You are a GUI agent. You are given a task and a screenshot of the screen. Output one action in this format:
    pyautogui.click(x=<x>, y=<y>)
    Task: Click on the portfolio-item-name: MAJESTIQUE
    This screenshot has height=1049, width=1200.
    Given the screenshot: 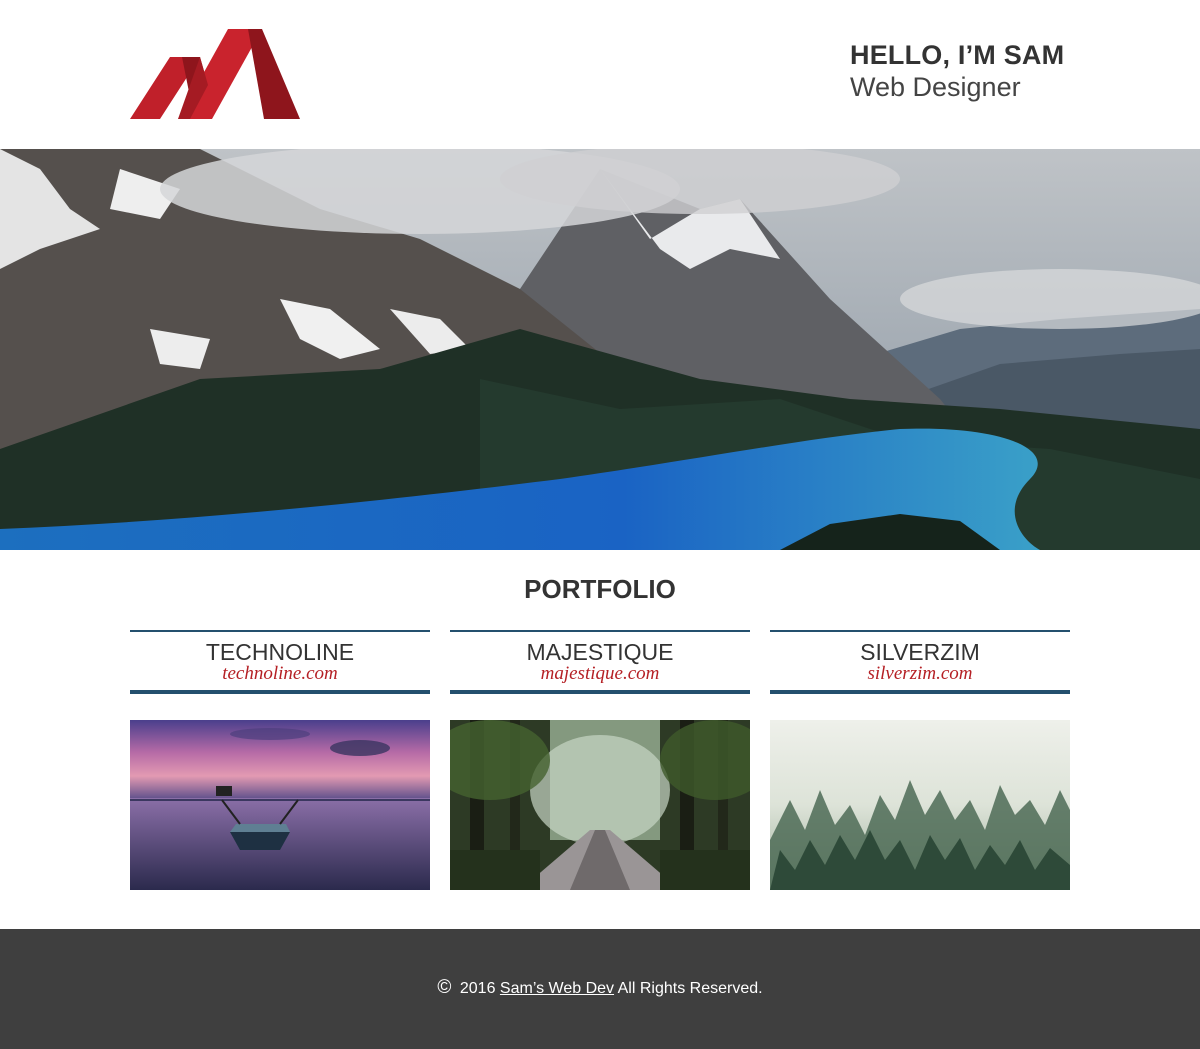 What is the action you would take?
    pyautogui.click(x=600, y=652)
    